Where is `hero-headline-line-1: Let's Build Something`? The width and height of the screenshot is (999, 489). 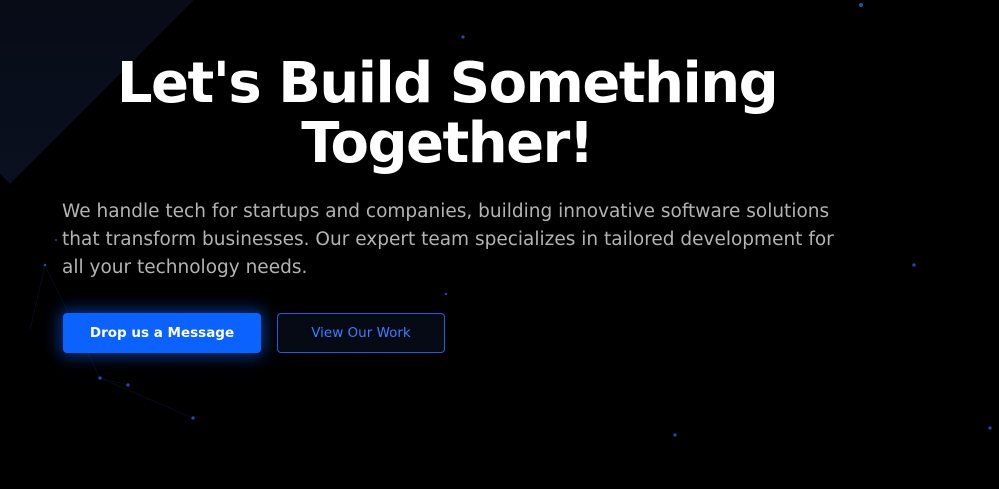 hero-headline-line-1: Let's Build Something is located at coordinates (447, 83).